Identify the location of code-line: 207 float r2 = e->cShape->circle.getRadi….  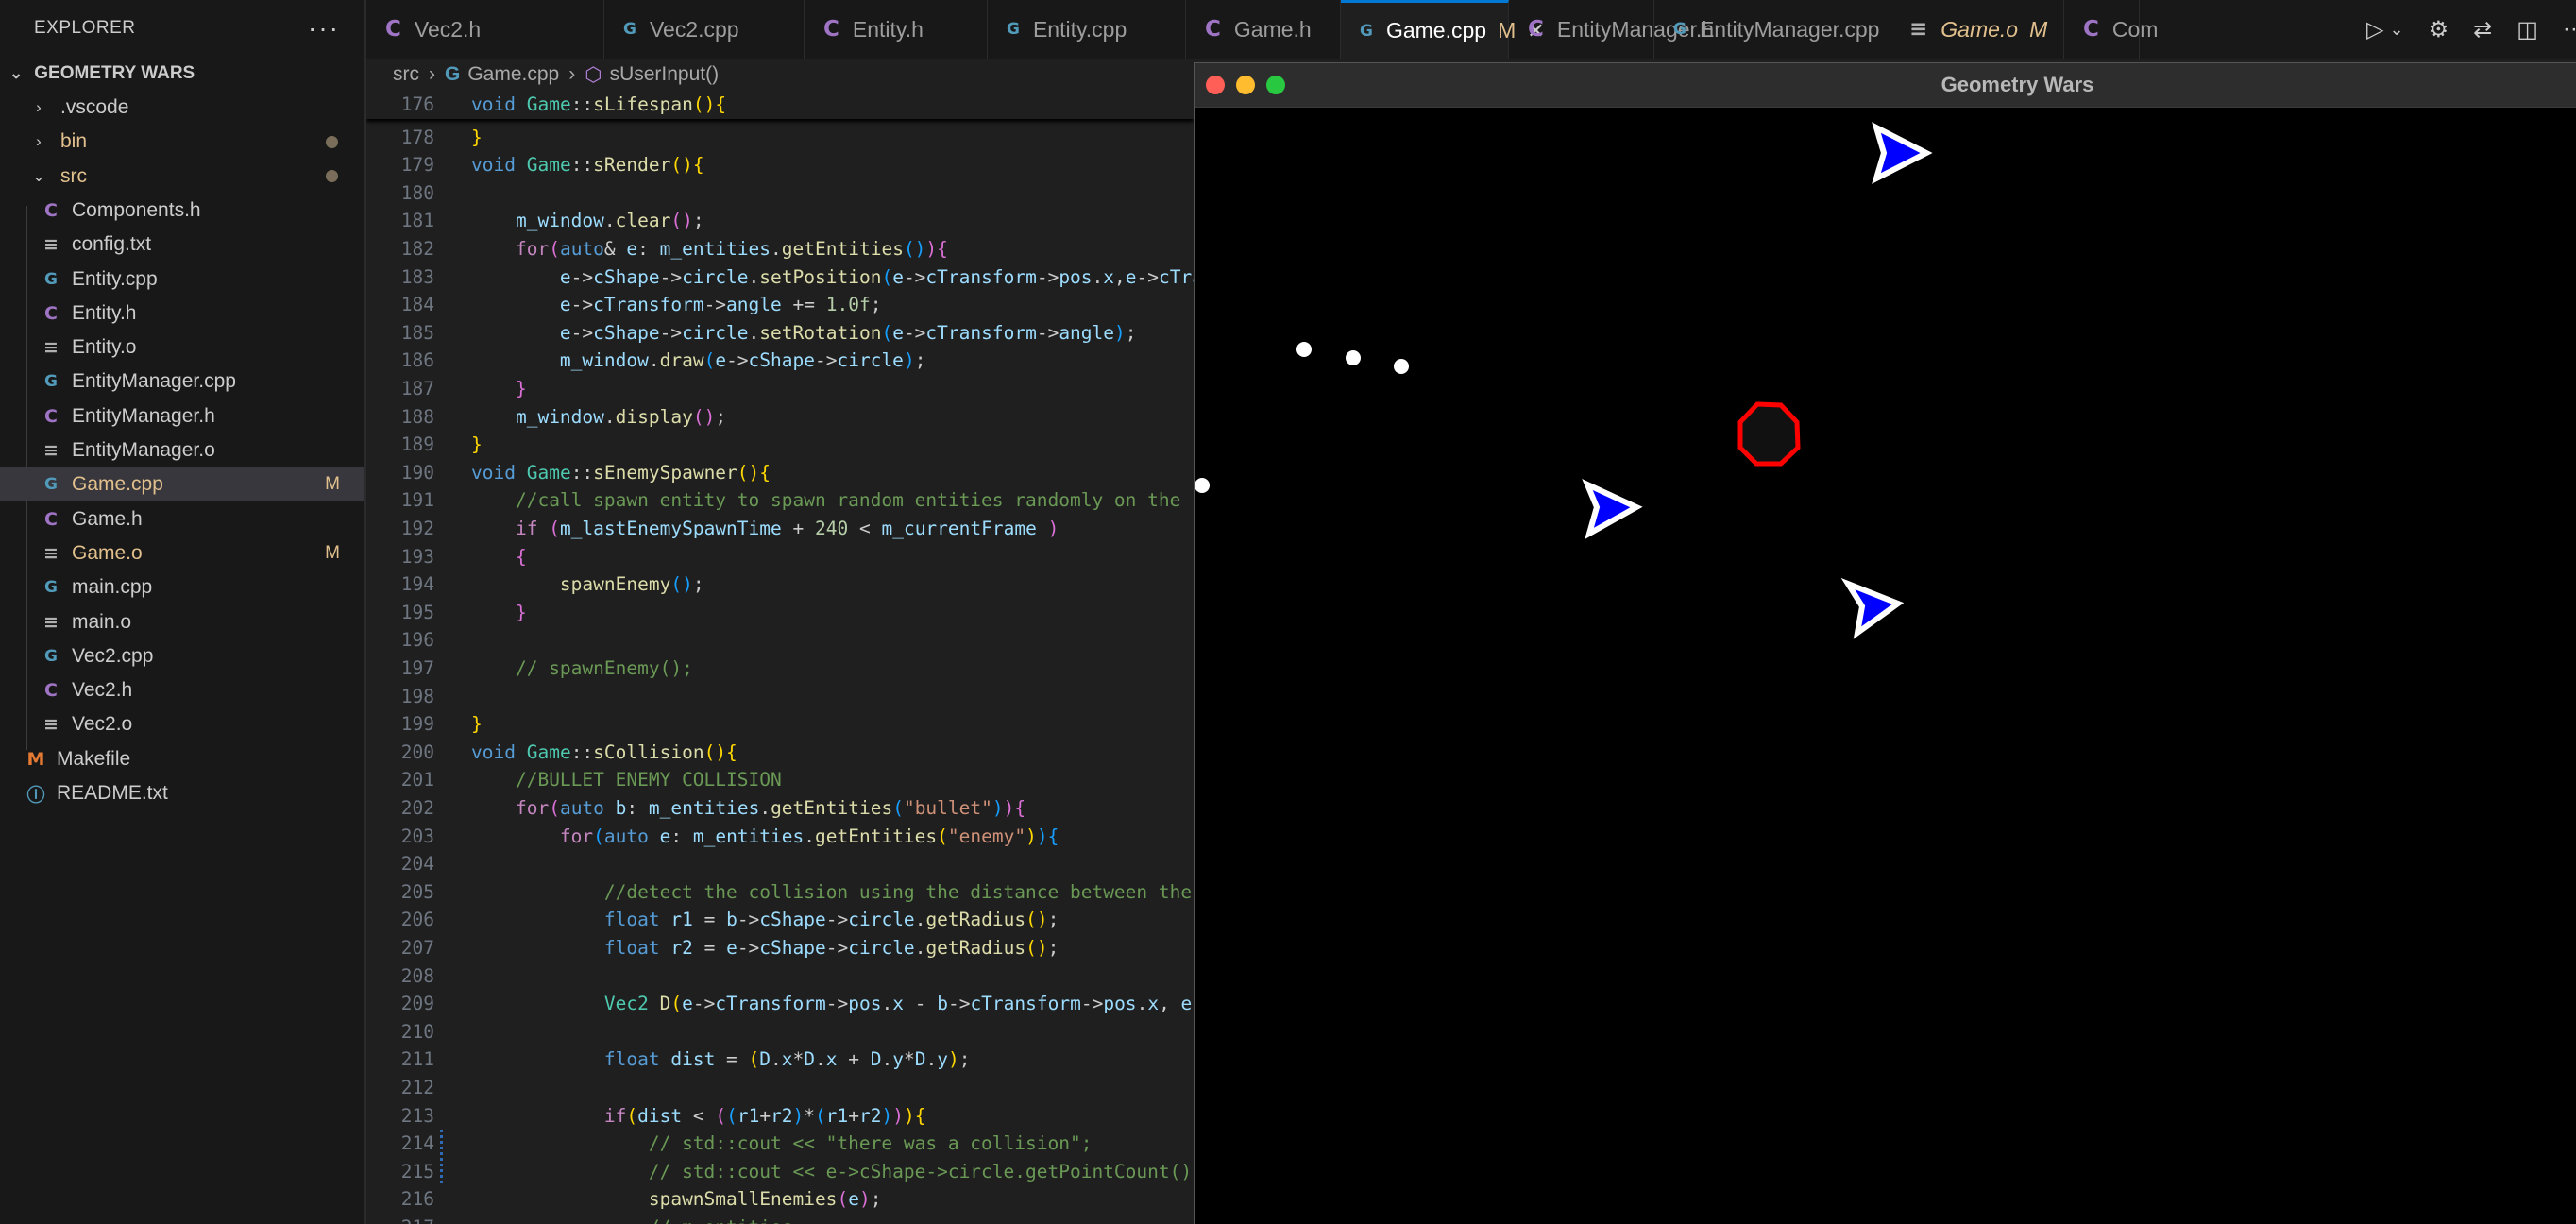
(780, 948).